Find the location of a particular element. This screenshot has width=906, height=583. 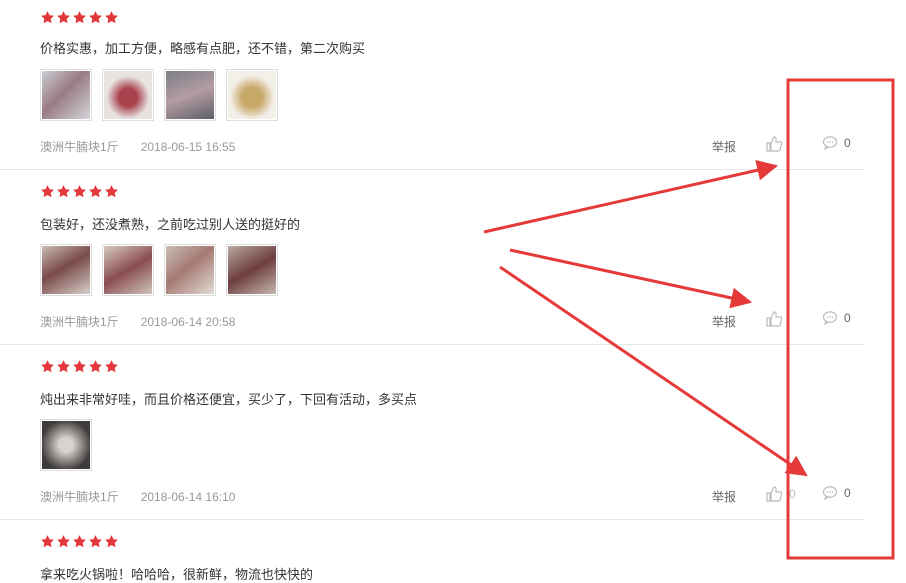

review-meta: 澳洲牛腩块1斤 2018-06-14 16:10 is located at coordinates (137, 496).